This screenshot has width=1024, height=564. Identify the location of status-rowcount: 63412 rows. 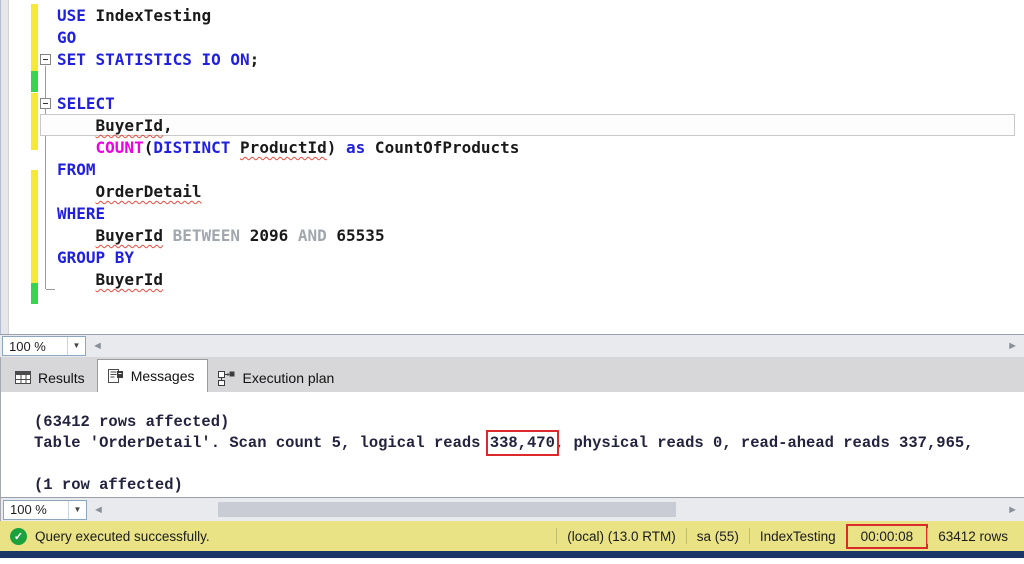
(973, 536).